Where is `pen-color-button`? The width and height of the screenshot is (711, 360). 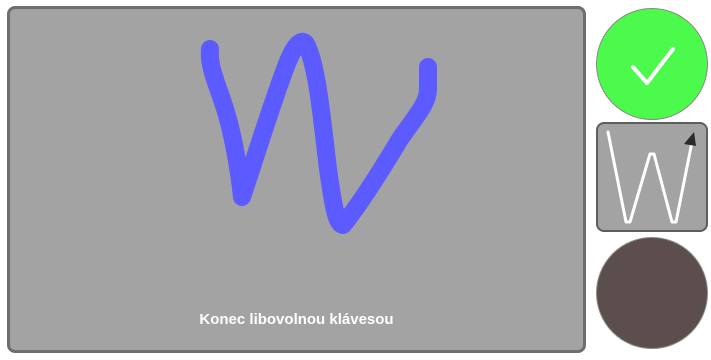
pen-color-button is located at coordinates (652, 293).